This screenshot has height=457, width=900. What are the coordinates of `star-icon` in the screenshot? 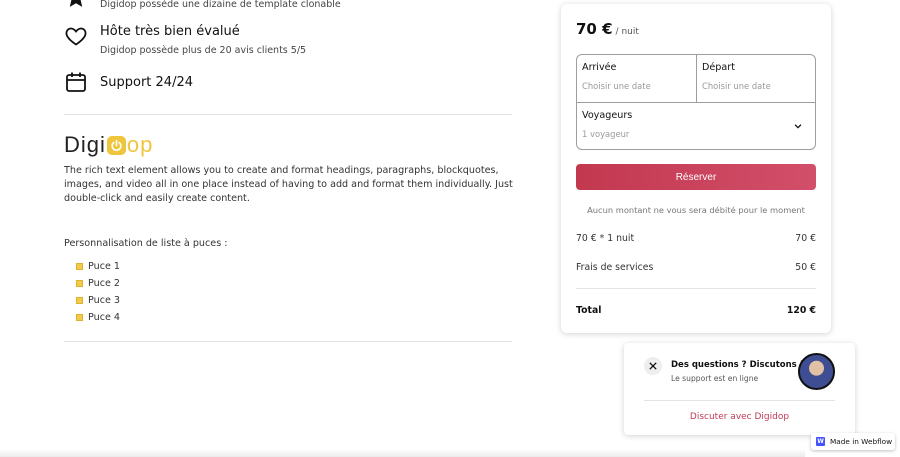 It's located at (76, 3).